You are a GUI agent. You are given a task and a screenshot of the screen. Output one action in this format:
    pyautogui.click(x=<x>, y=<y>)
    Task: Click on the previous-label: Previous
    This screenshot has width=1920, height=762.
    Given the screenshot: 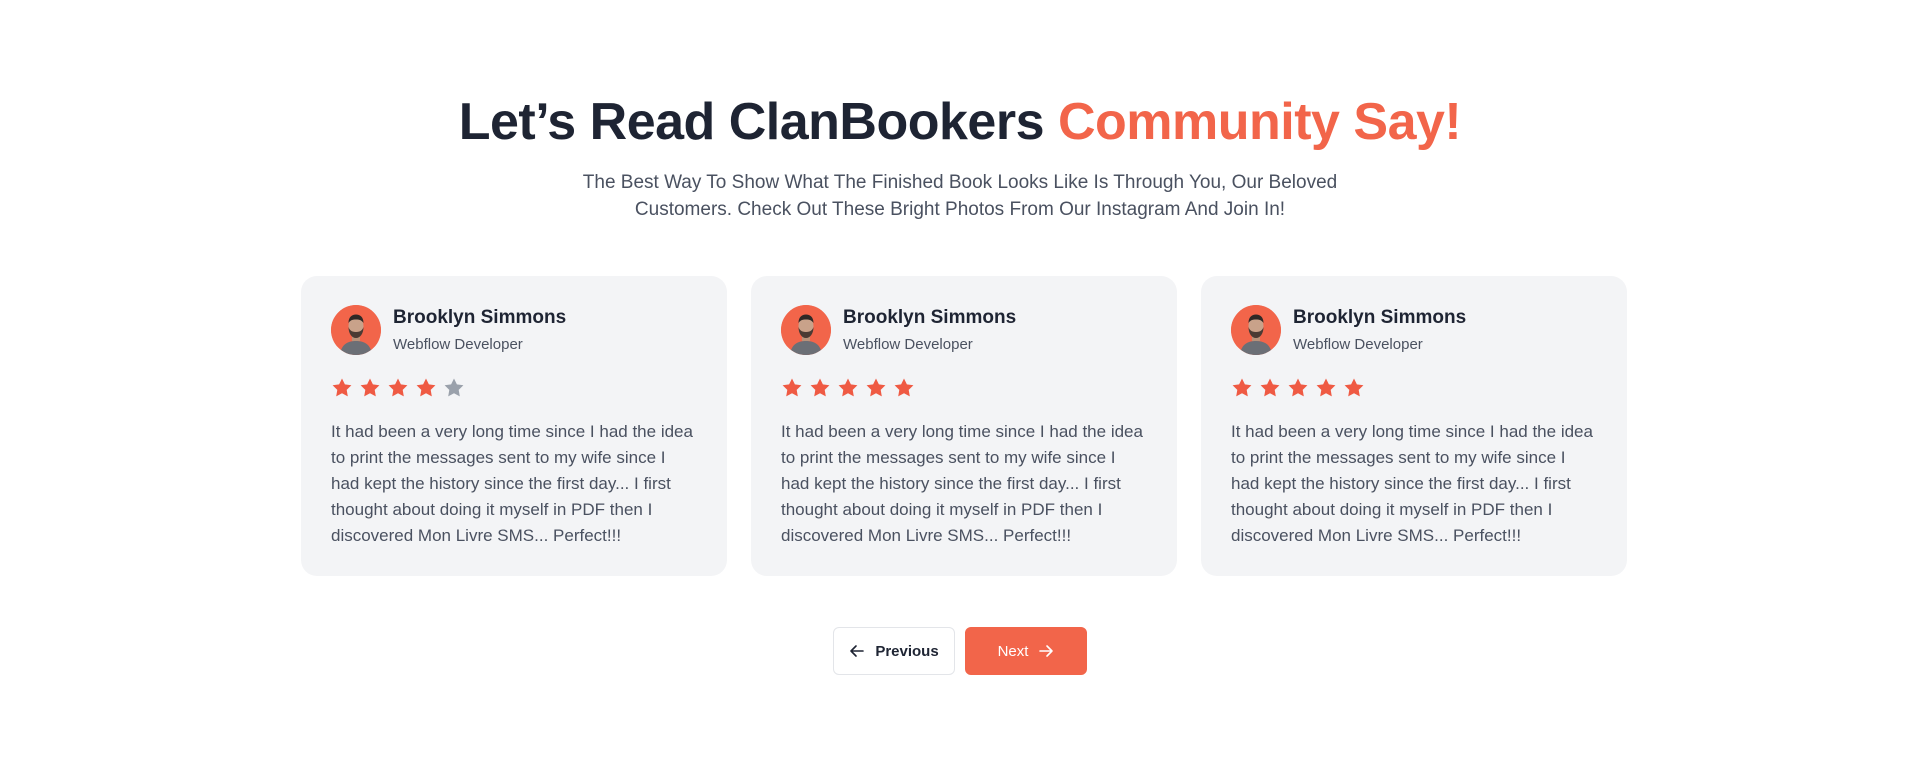 What is the action you would take?
    pyautogui.click(x=907, y=651)
    